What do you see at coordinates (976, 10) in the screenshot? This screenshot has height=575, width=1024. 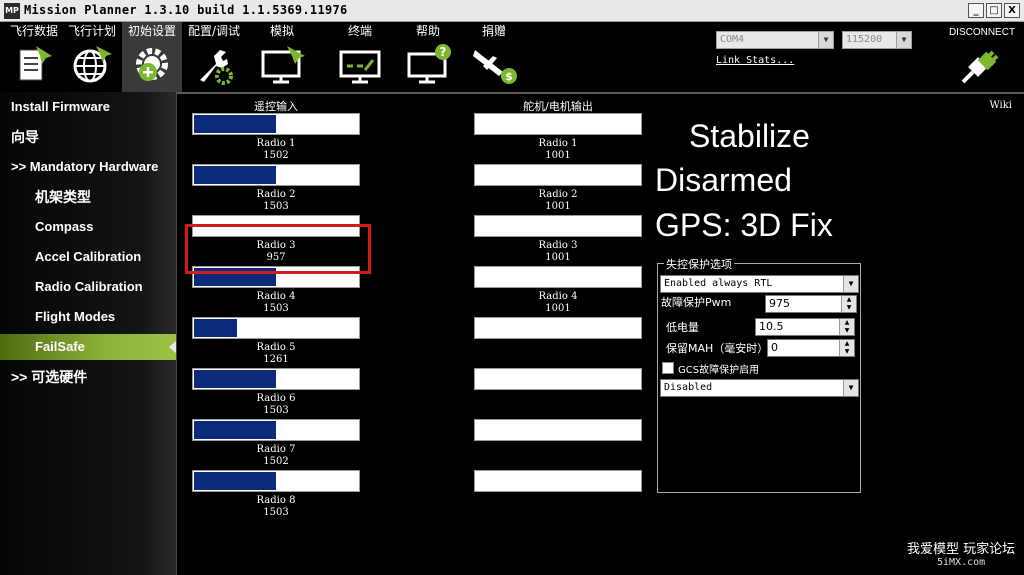 I see `minimize-button: _` at bounding box center [976, 10].